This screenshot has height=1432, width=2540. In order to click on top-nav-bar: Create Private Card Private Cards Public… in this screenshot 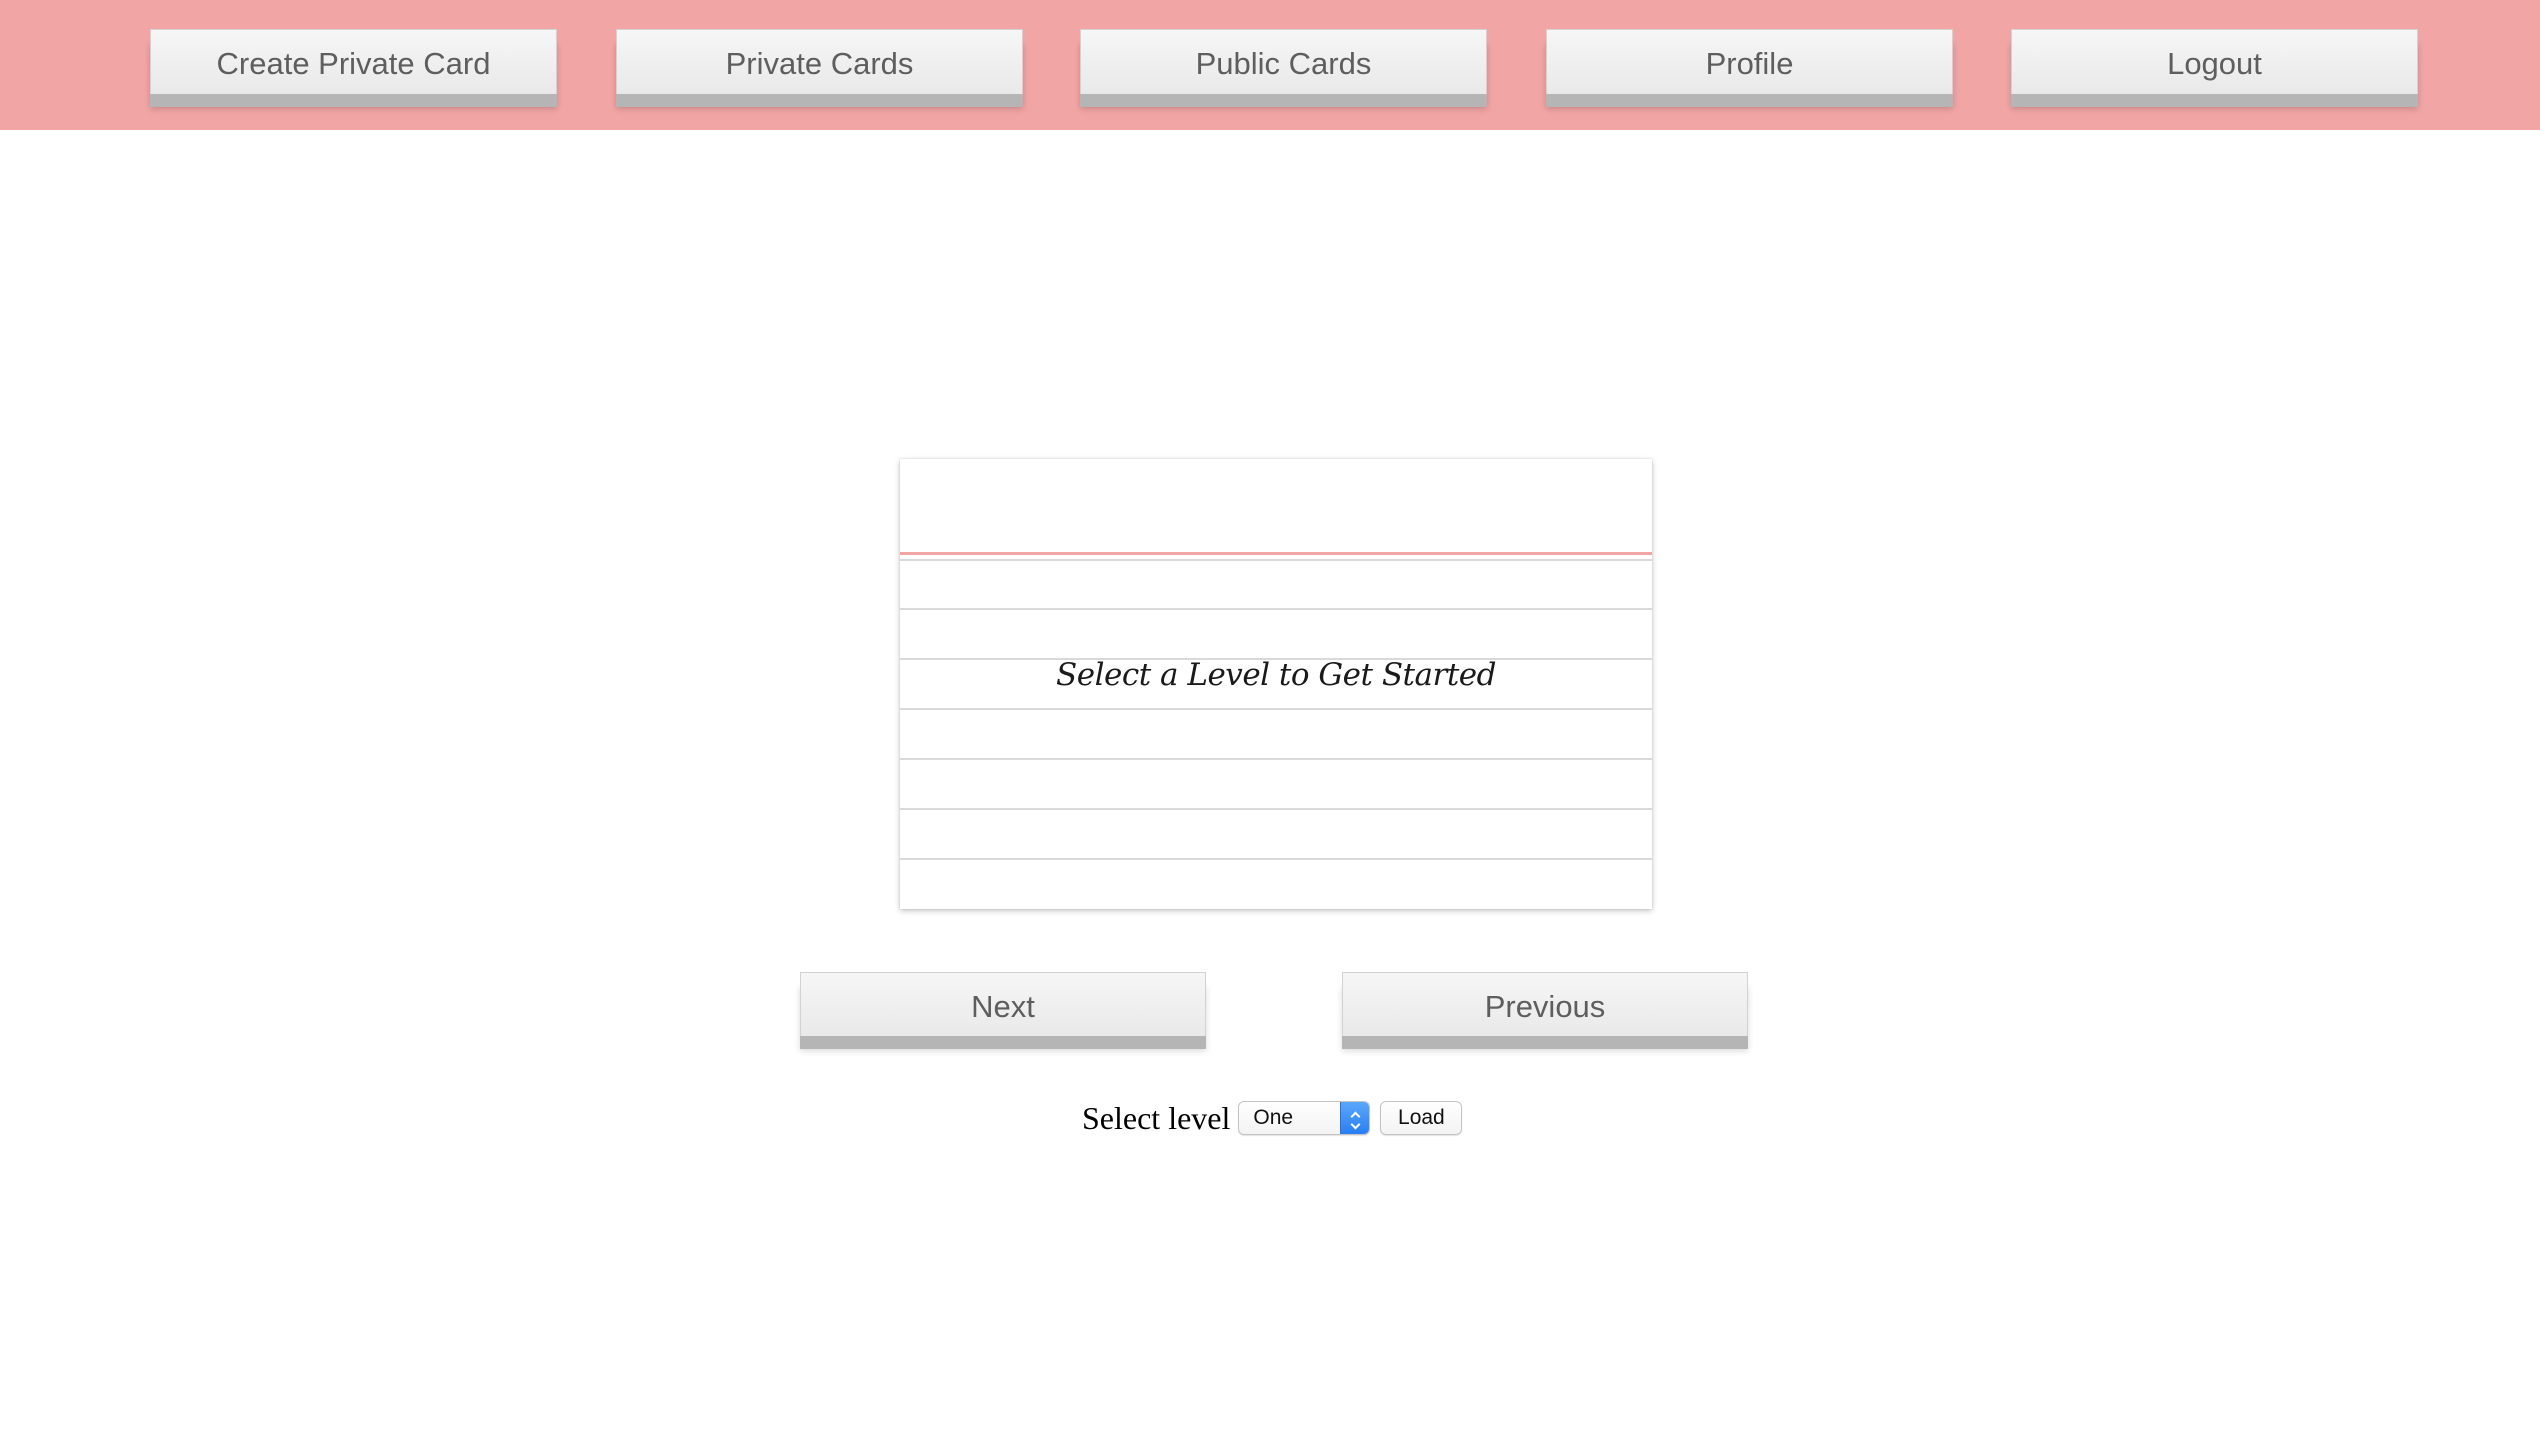, I will do `click(1270, 65)`.